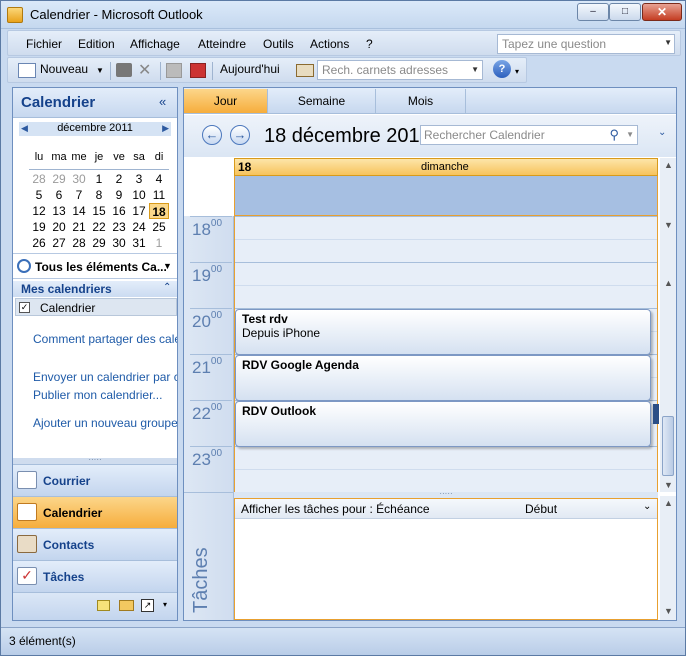 The width and height of the screenshot is (686, 656). What do you see at coordinates (662, 12) in the screenshot?
I see `close-button: ✕` at bounding box center [662, 12].